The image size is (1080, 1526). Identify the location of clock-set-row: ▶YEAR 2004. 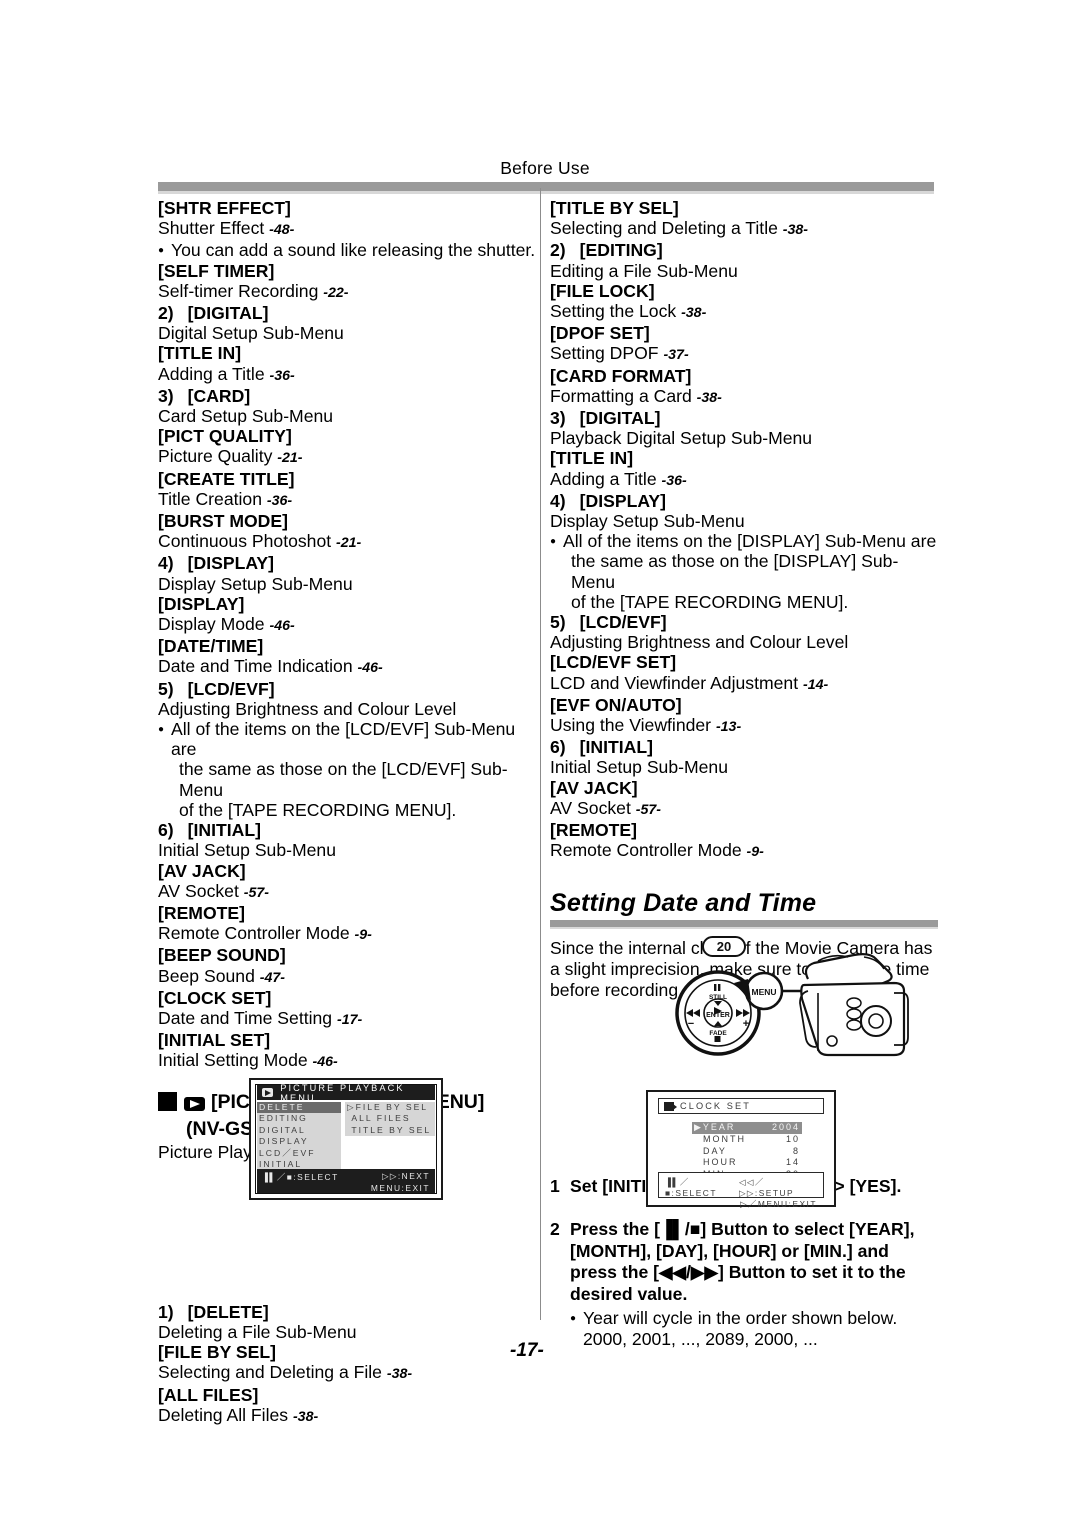
(747, 1128).